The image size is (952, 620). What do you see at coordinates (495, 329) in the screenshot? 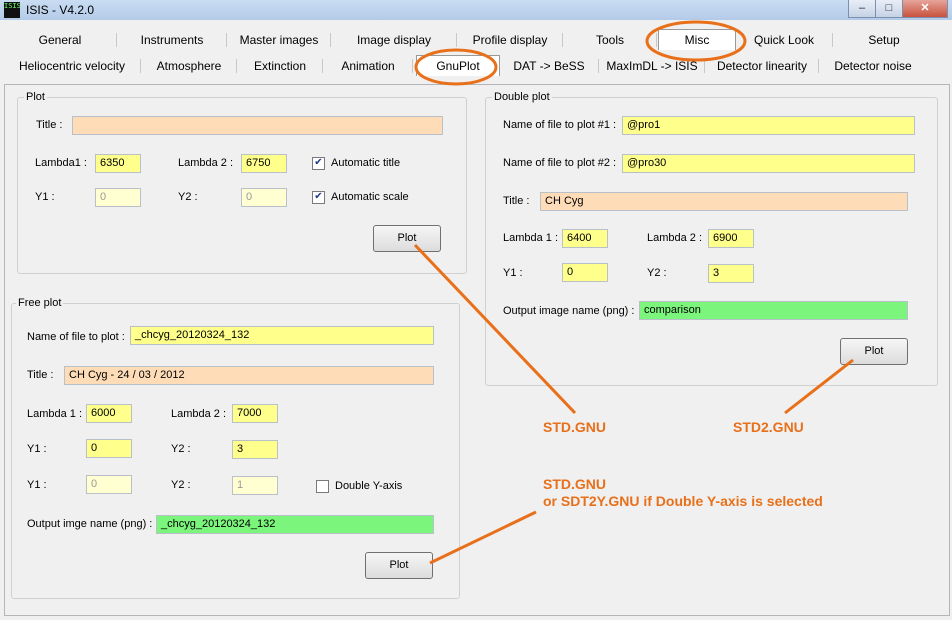
I see `std-pointer-line` at bounding box center [495, 329].